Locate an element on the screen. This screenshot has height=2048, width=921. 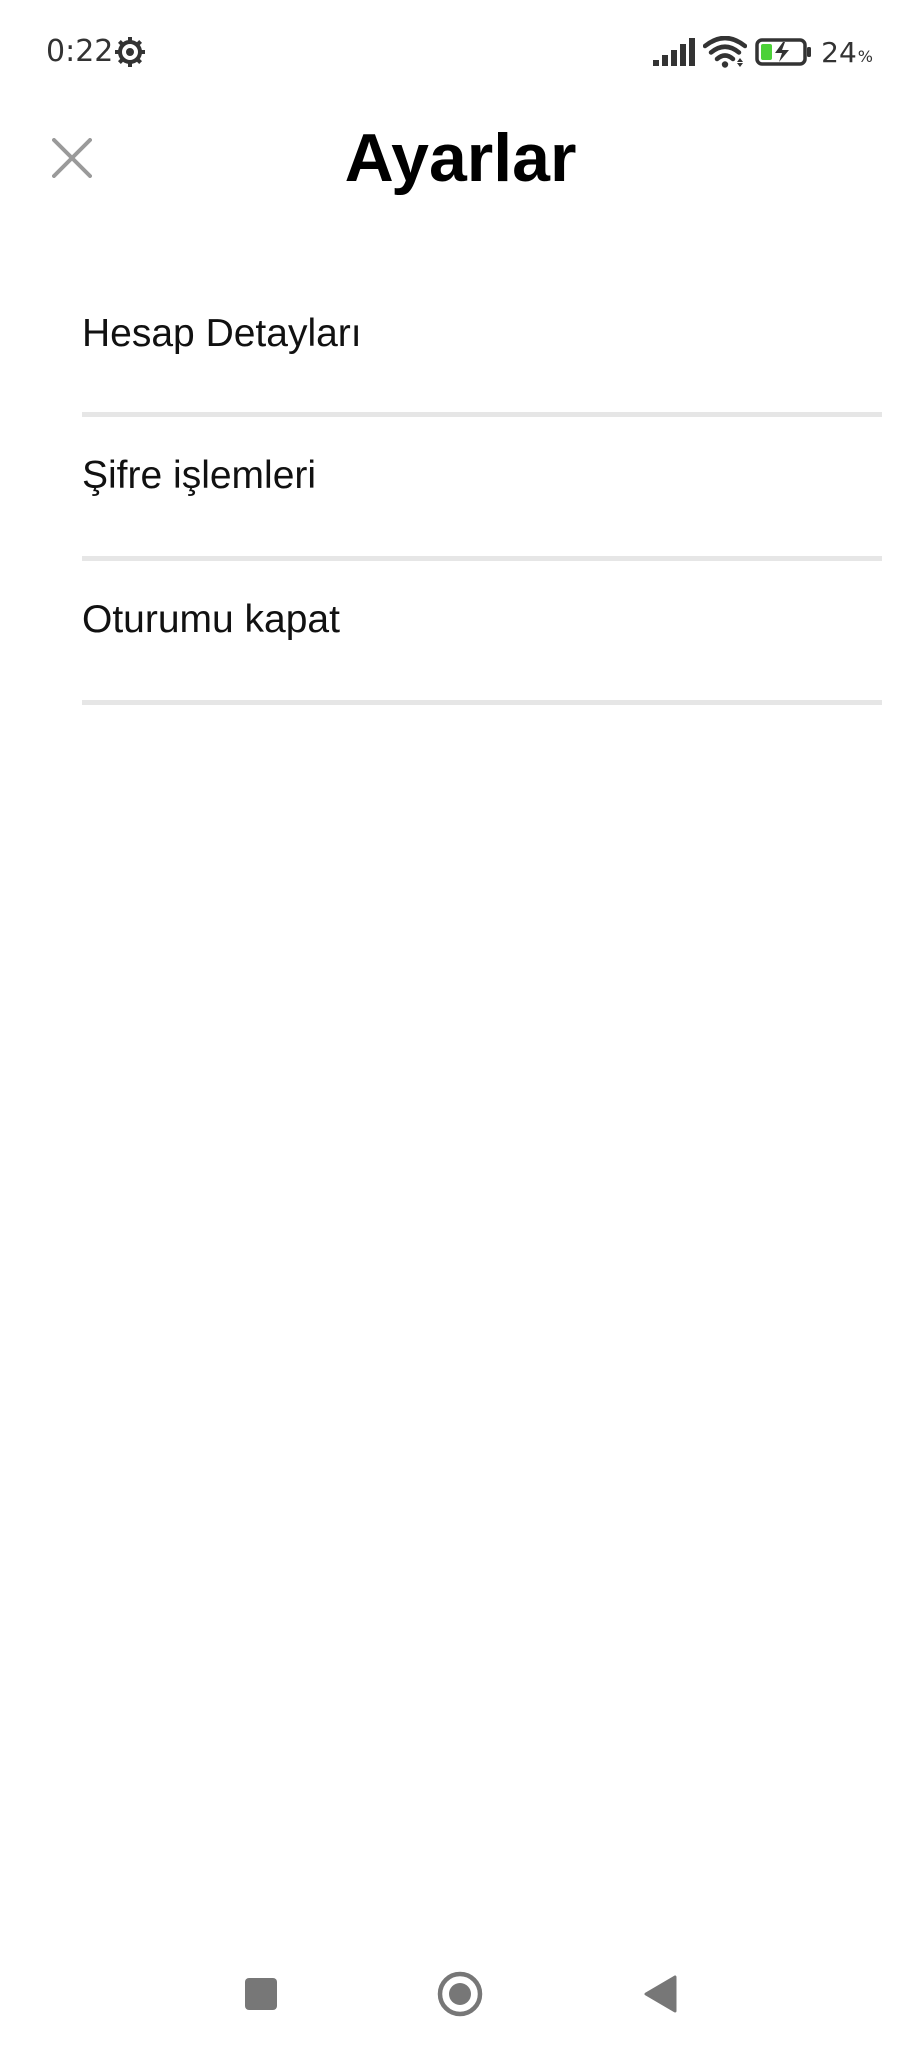
page-title: Ayarlar is located at coordinates (460, 158).